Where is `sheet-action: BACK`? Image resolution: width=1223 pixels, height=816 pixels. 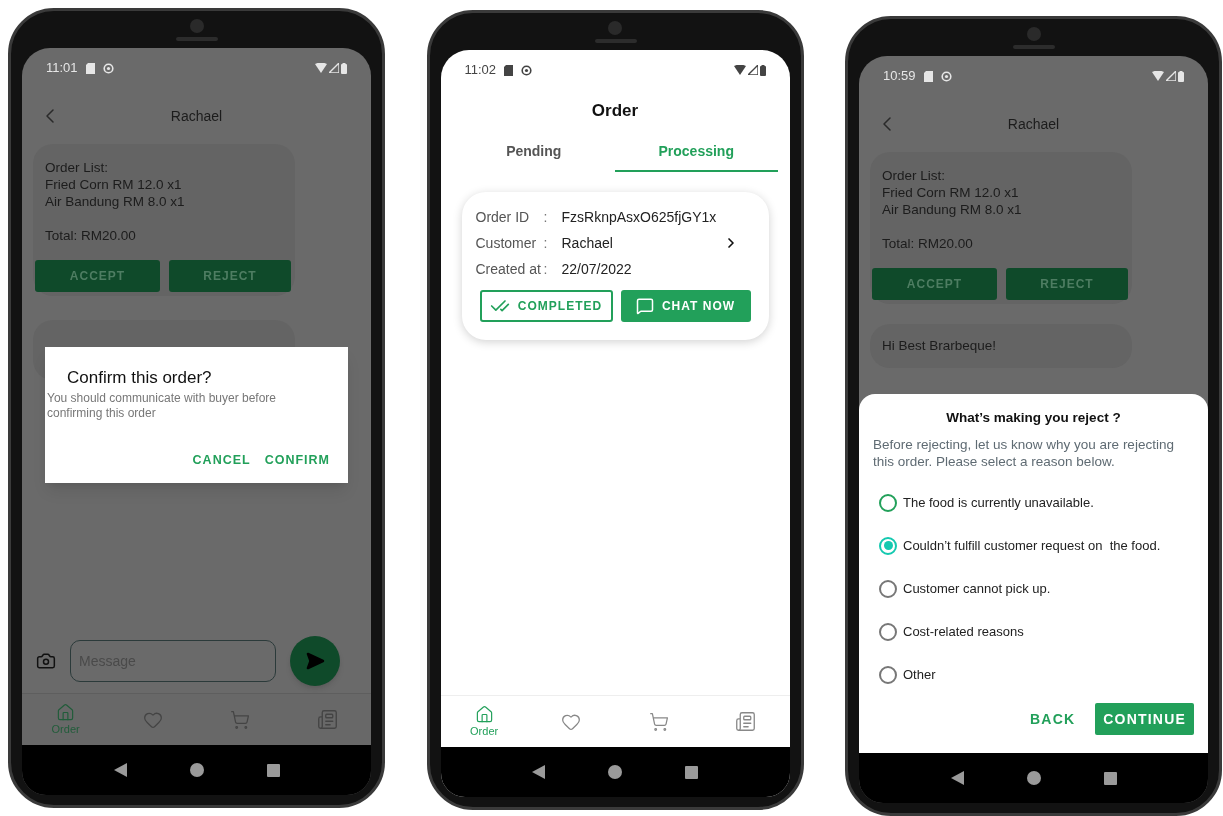 sheet-action: BACK is located at coordinates (1053, 719).